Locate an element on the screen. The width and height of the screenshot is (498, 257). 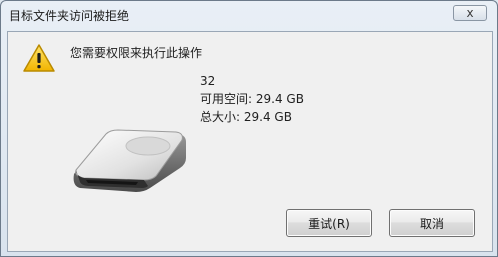
free-space: 可用空间: 29.4 GB is located at coordinates (252, 99).